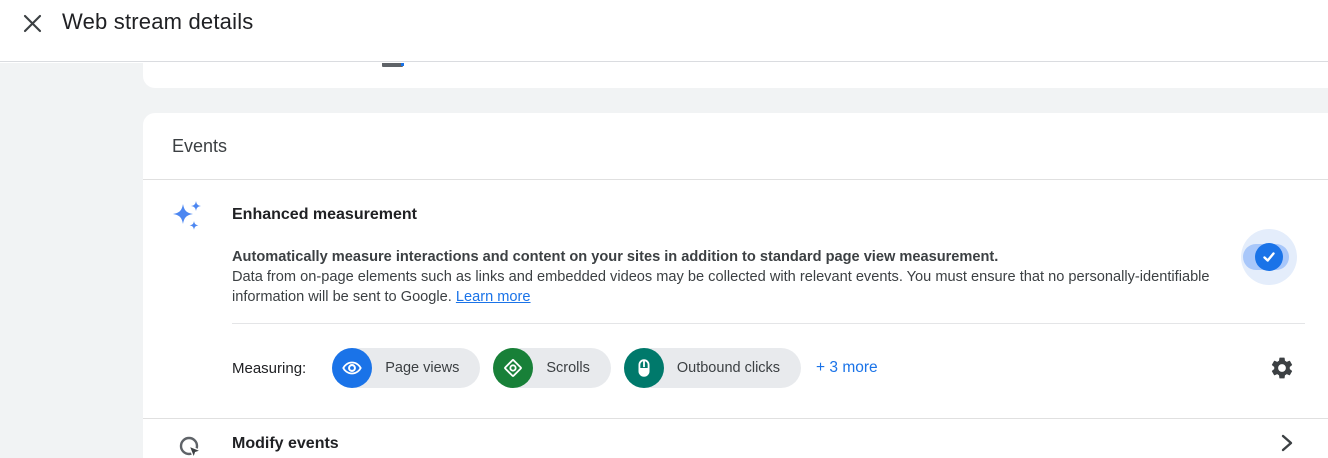 The image size is (1328, 458). I want to click on clipped-icon-fragment, so click(393, 65).